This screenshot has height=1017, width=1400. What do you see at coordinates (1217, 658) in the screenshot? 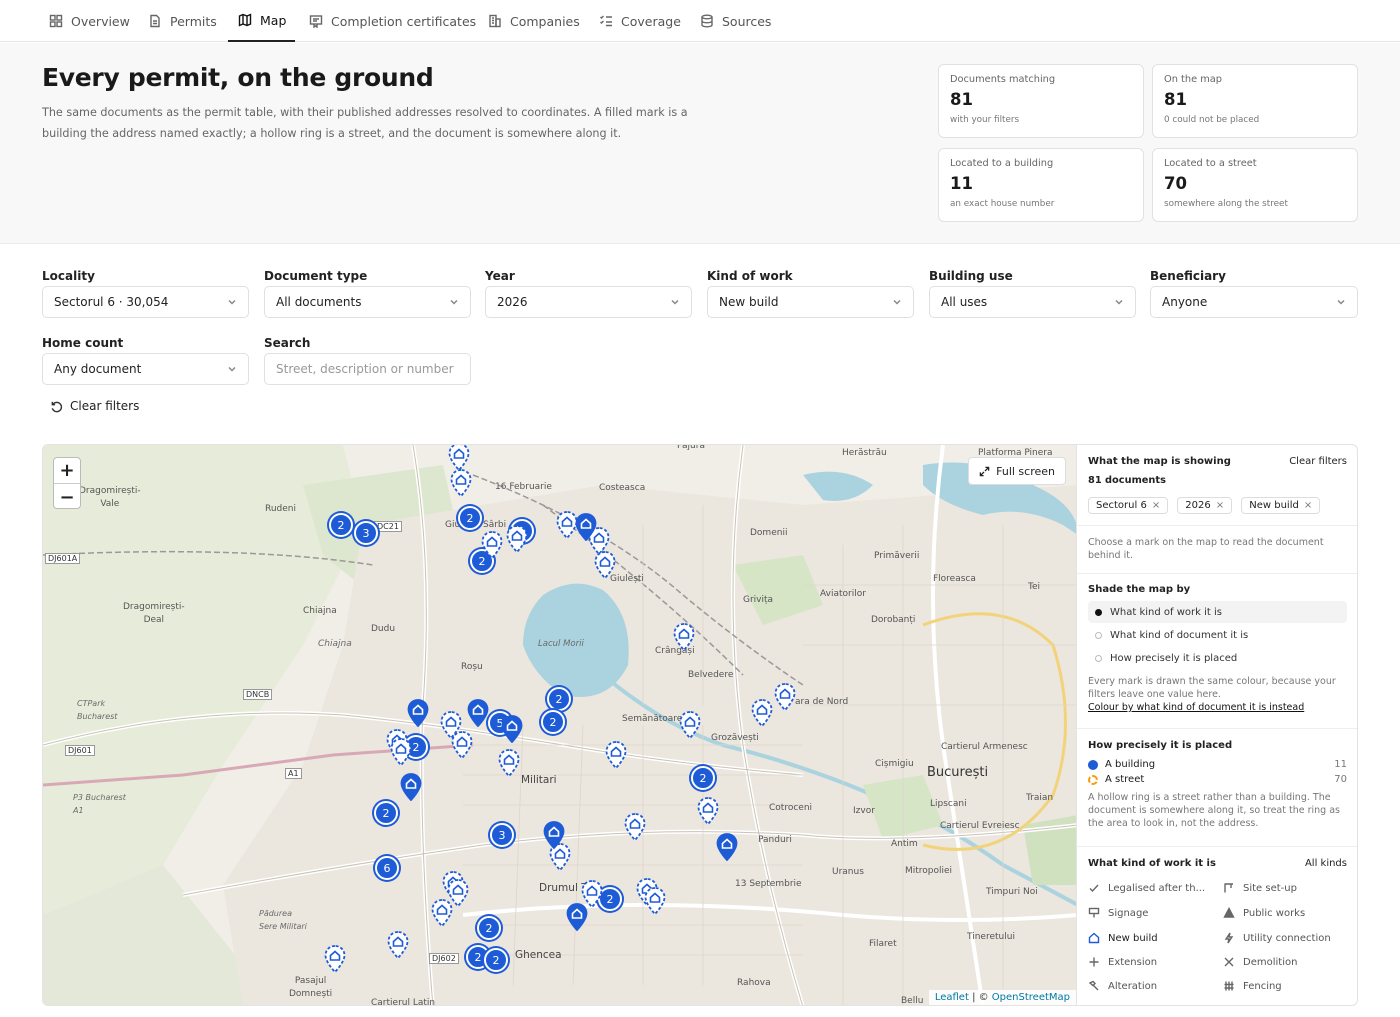
I see `shade-option-precision: How precisely it is placed` at bounding box center [1217, 658].